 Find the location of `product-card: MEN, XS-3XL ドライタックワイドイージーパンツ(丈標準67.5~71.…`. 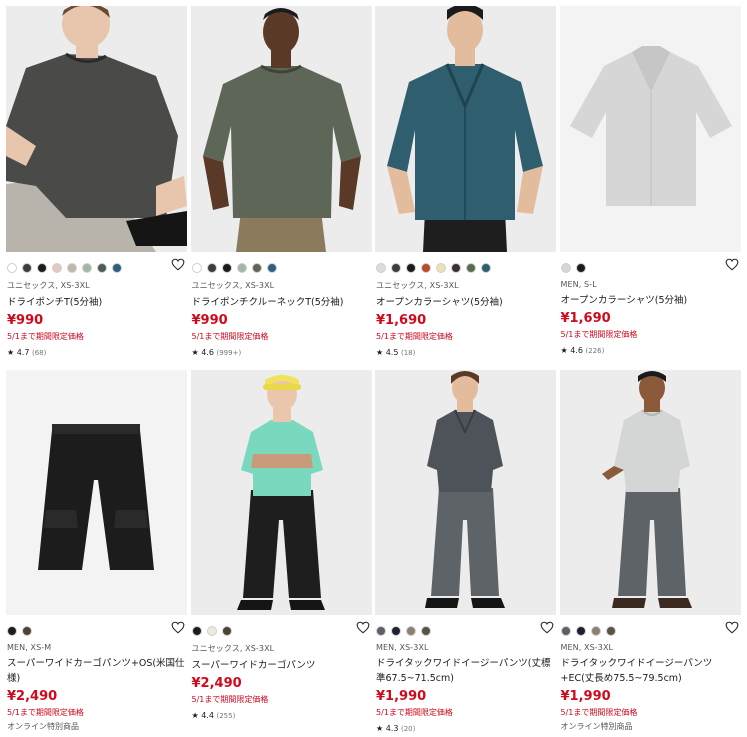

product-card: MEN, XS-3XL ドライタックワイドイージーパンツ(丈標準67.5~71.… is located at coordinates (465, 551).